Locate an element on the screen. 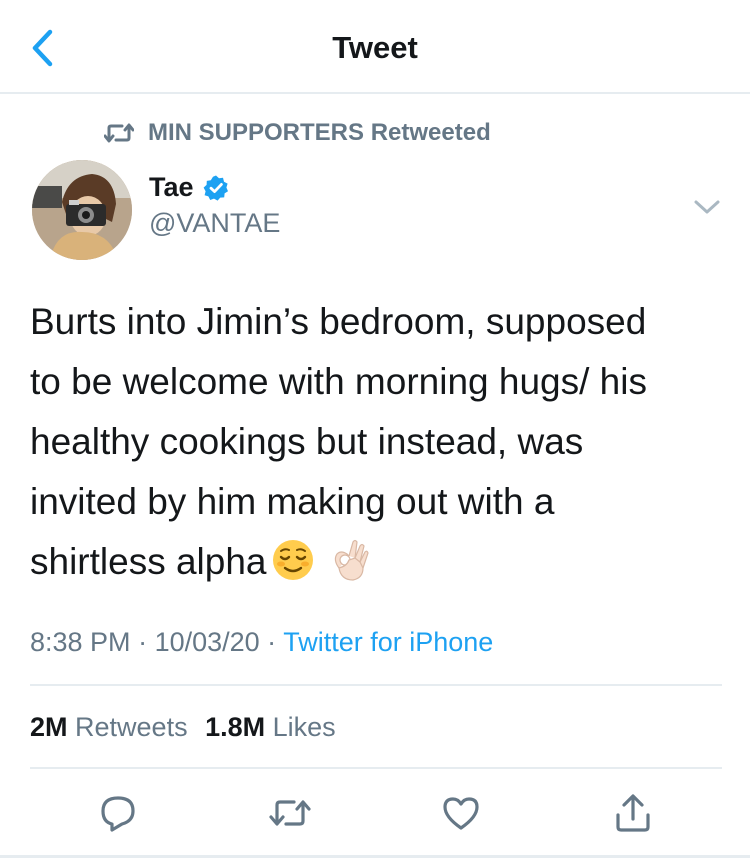 The width and height of the screenshot is (750, 858). tweet-date: 10/03/20 is located at coordinates (207, 642).